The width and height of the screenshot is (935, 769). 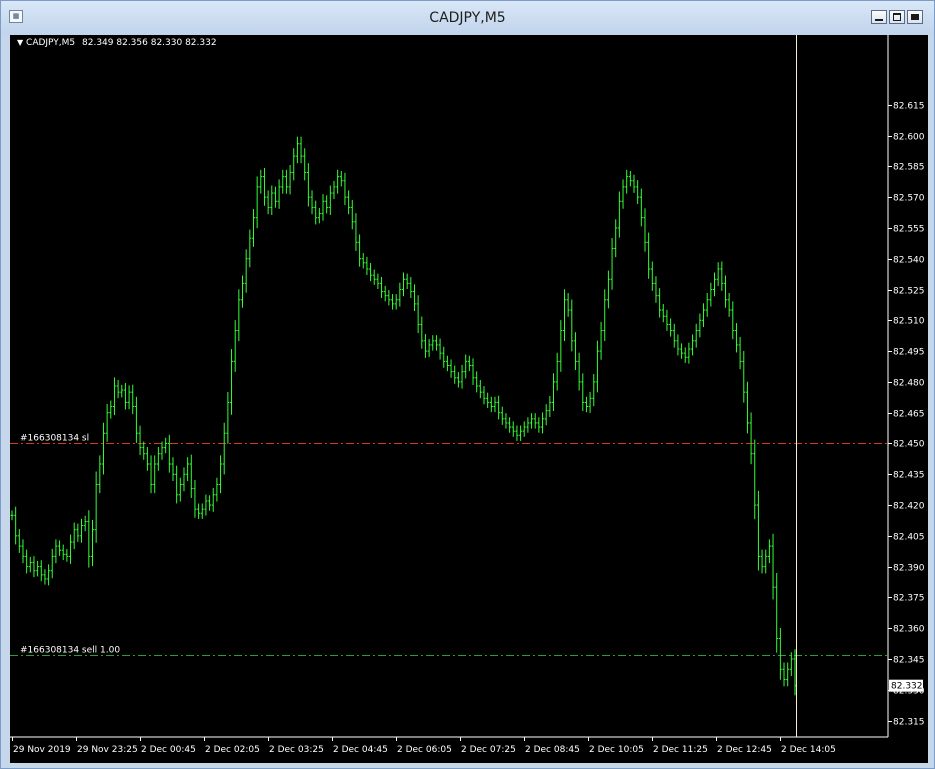 What do you see at coordinates (51, 43) in the screenshot?
I see `symbol-label: CADJPY,M5` at bounding box center [51, 43].